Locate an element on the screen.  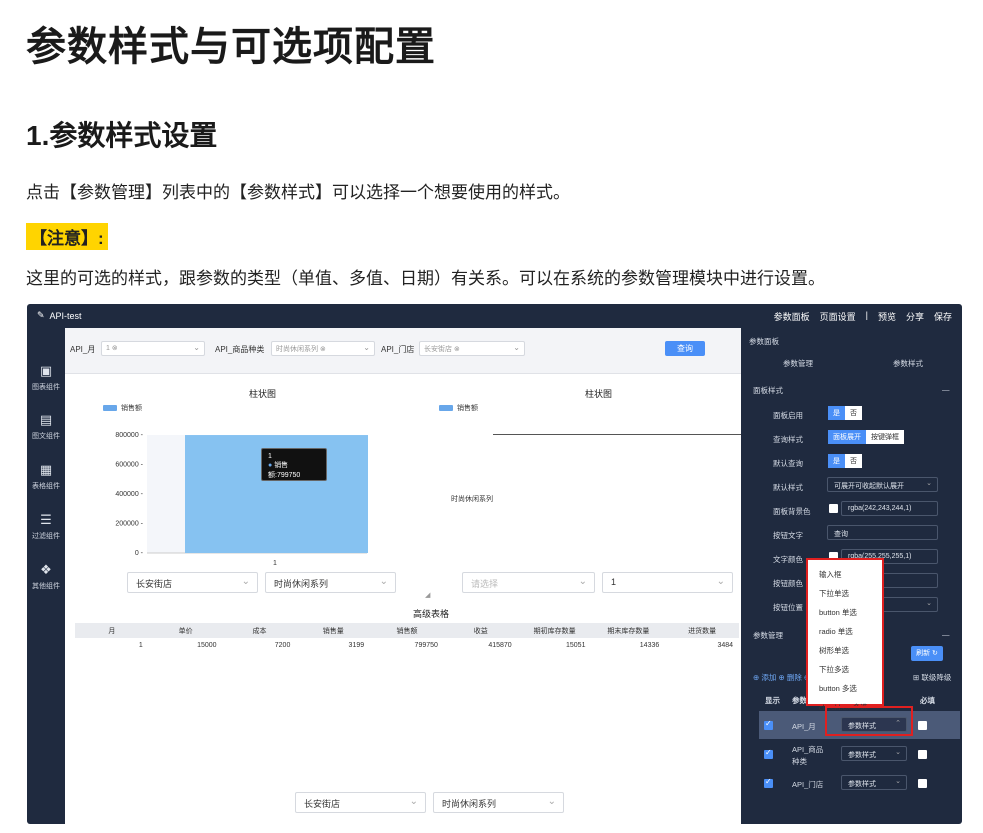
refresh-button: 刷新 ↻ is located at coordinates (927, 653).